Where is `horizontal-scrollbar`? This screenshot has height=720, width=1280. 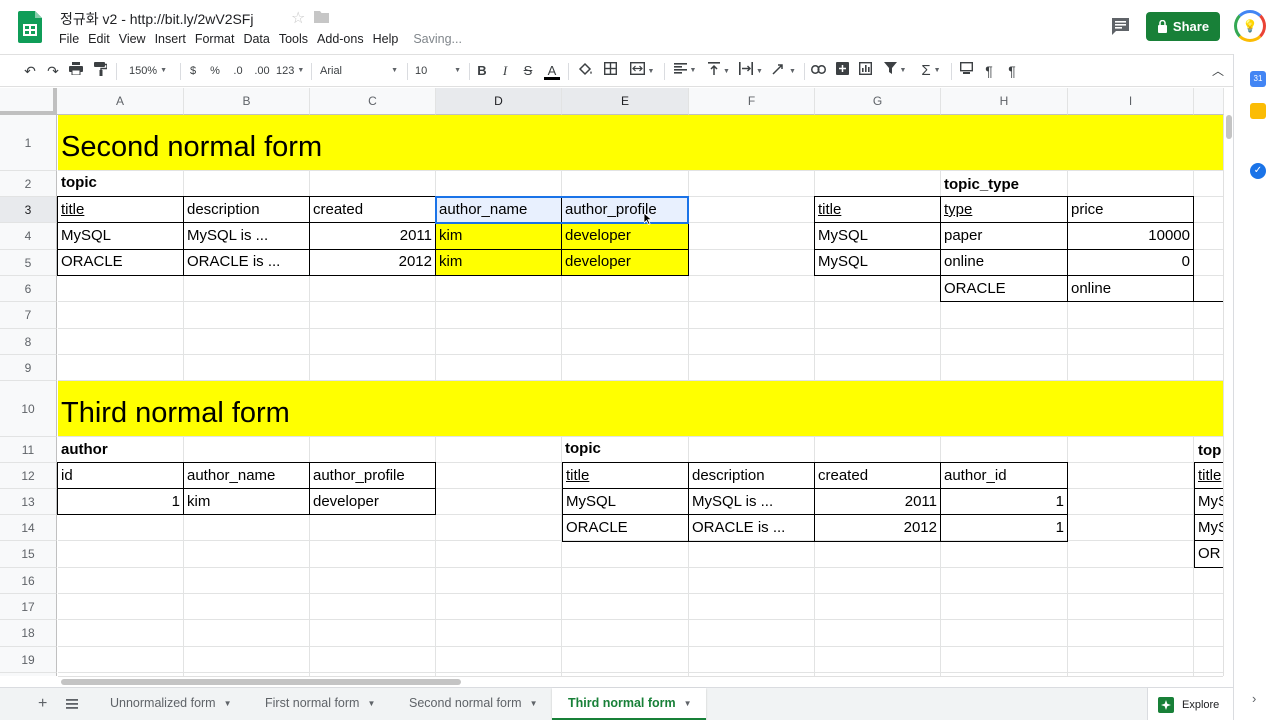 horizontal-scrollbar is located at coordinates (640, 681).